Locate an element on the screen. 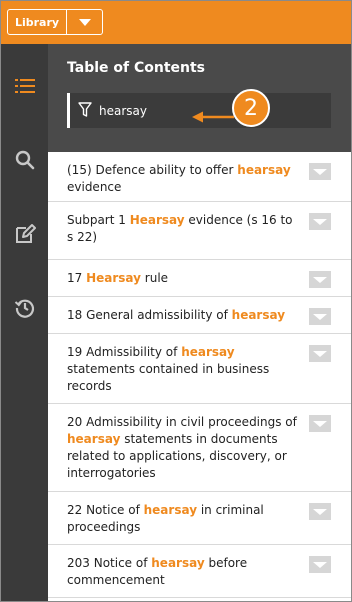 The image size is (352, 602). library-dropdown: Library is located at coordinates (55, 22).